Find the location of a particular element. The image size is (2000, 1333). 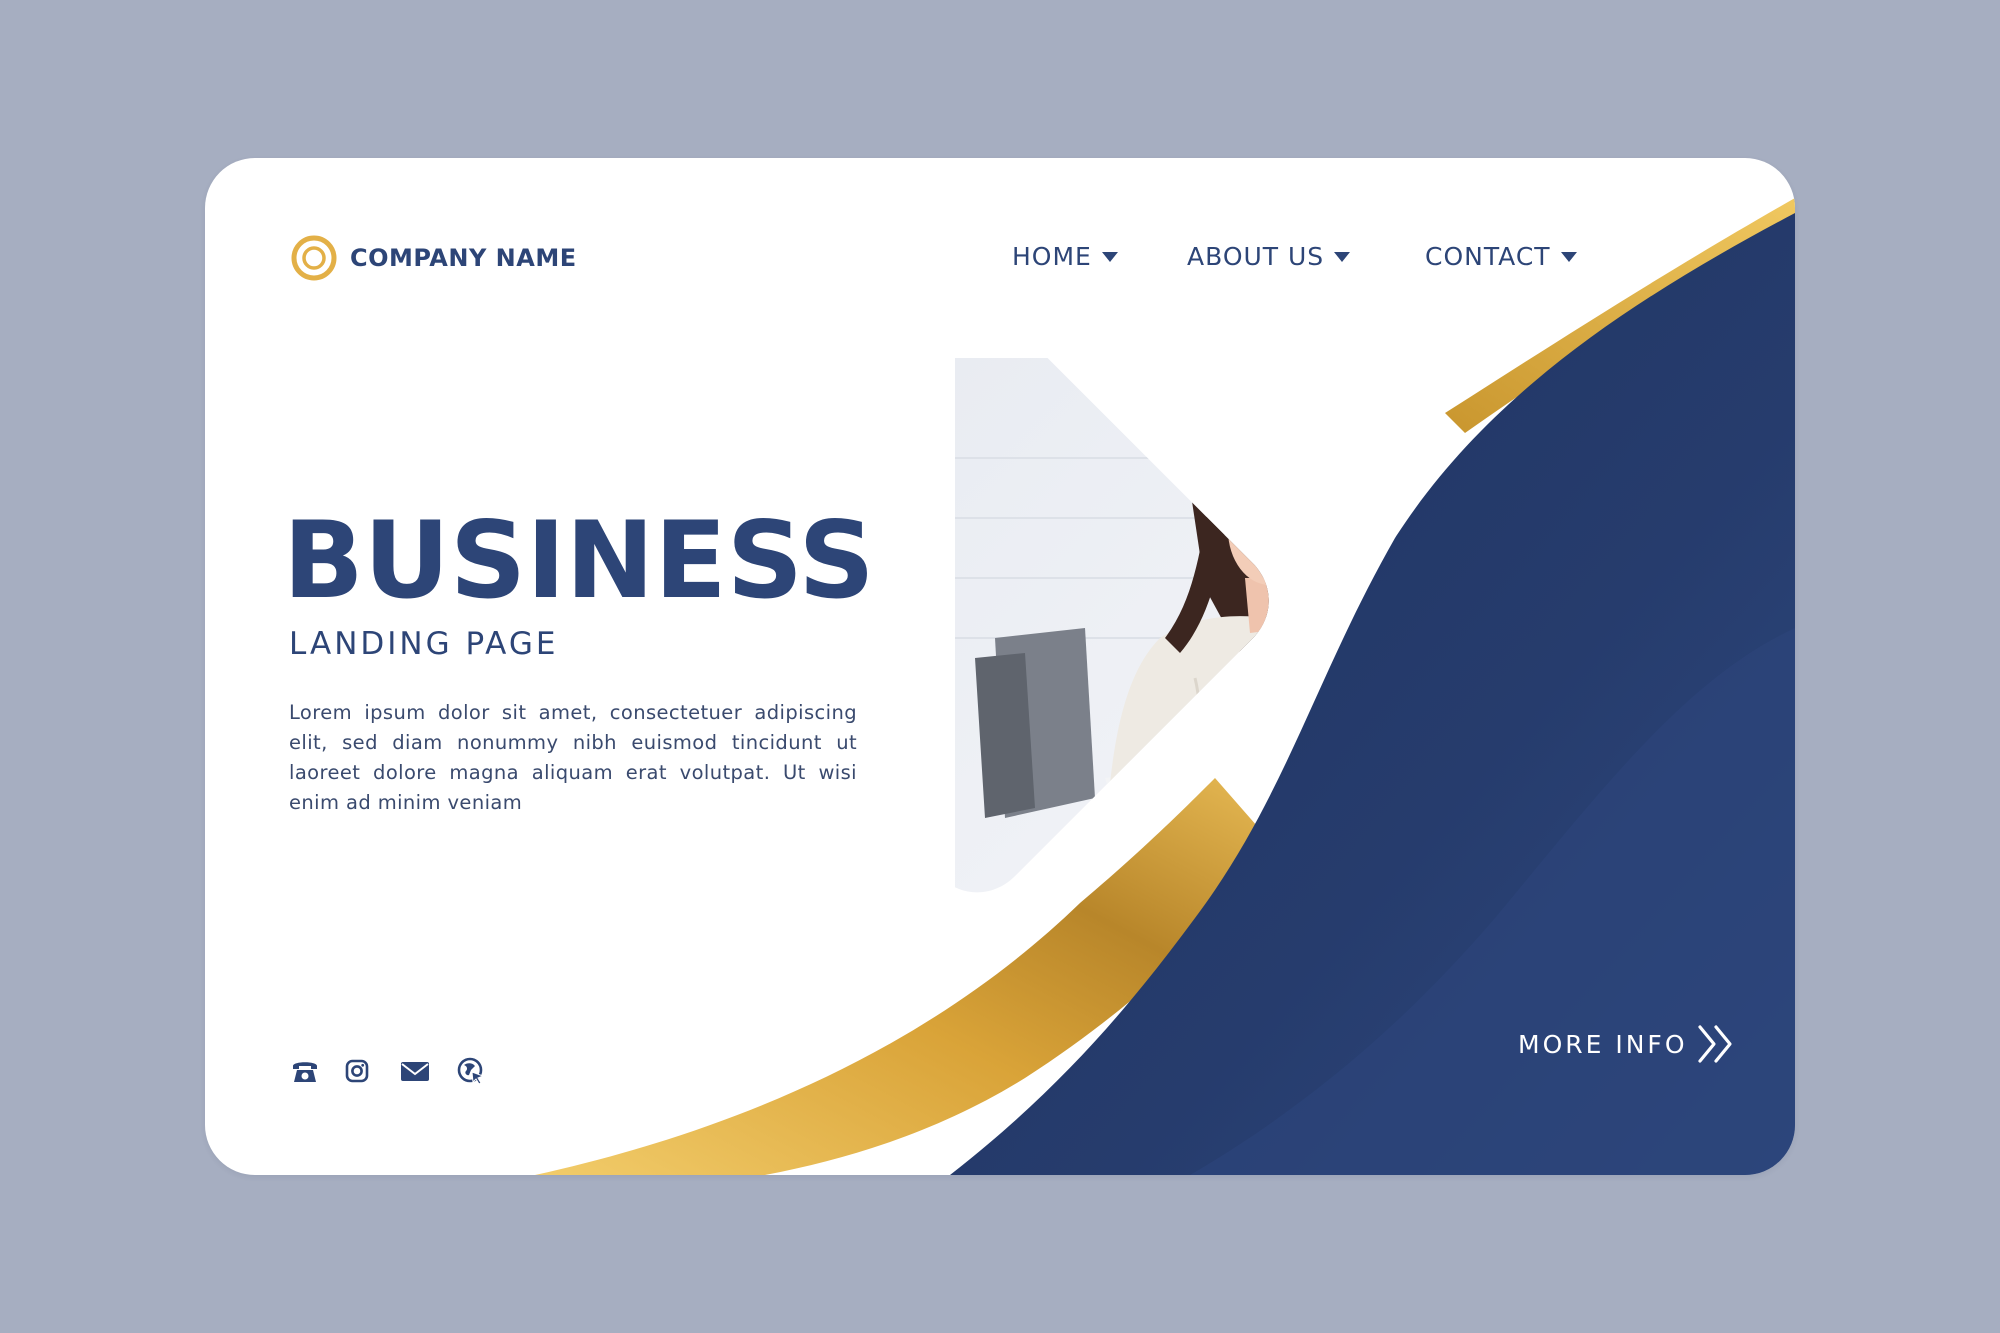

nav-item-label: CONTACT is located at coordinates (1488, 256).